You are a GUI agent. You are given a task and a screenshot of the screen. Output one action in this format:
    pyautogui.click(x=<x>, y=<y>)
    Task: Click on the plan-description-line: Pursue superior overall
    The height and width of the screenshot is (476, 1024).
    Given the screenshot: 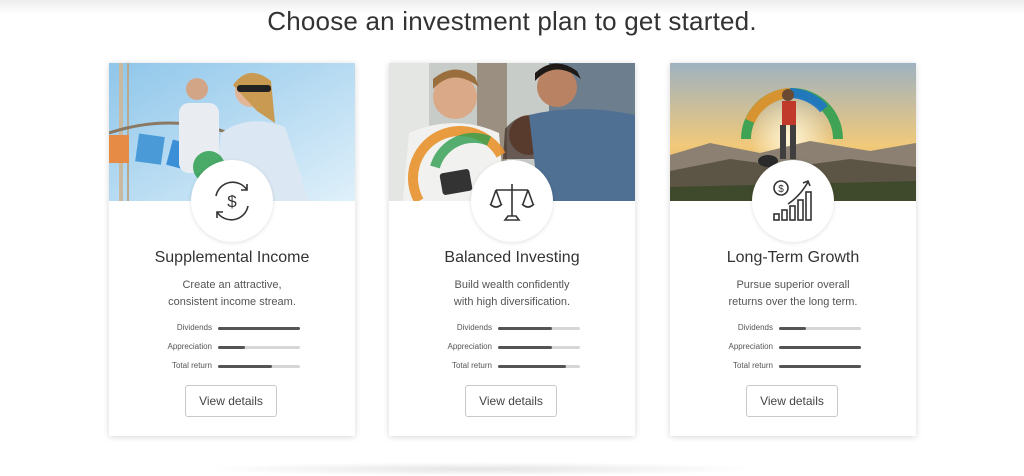 What is the action you would take?
    pyautogui.click(x=793, y=285)
    